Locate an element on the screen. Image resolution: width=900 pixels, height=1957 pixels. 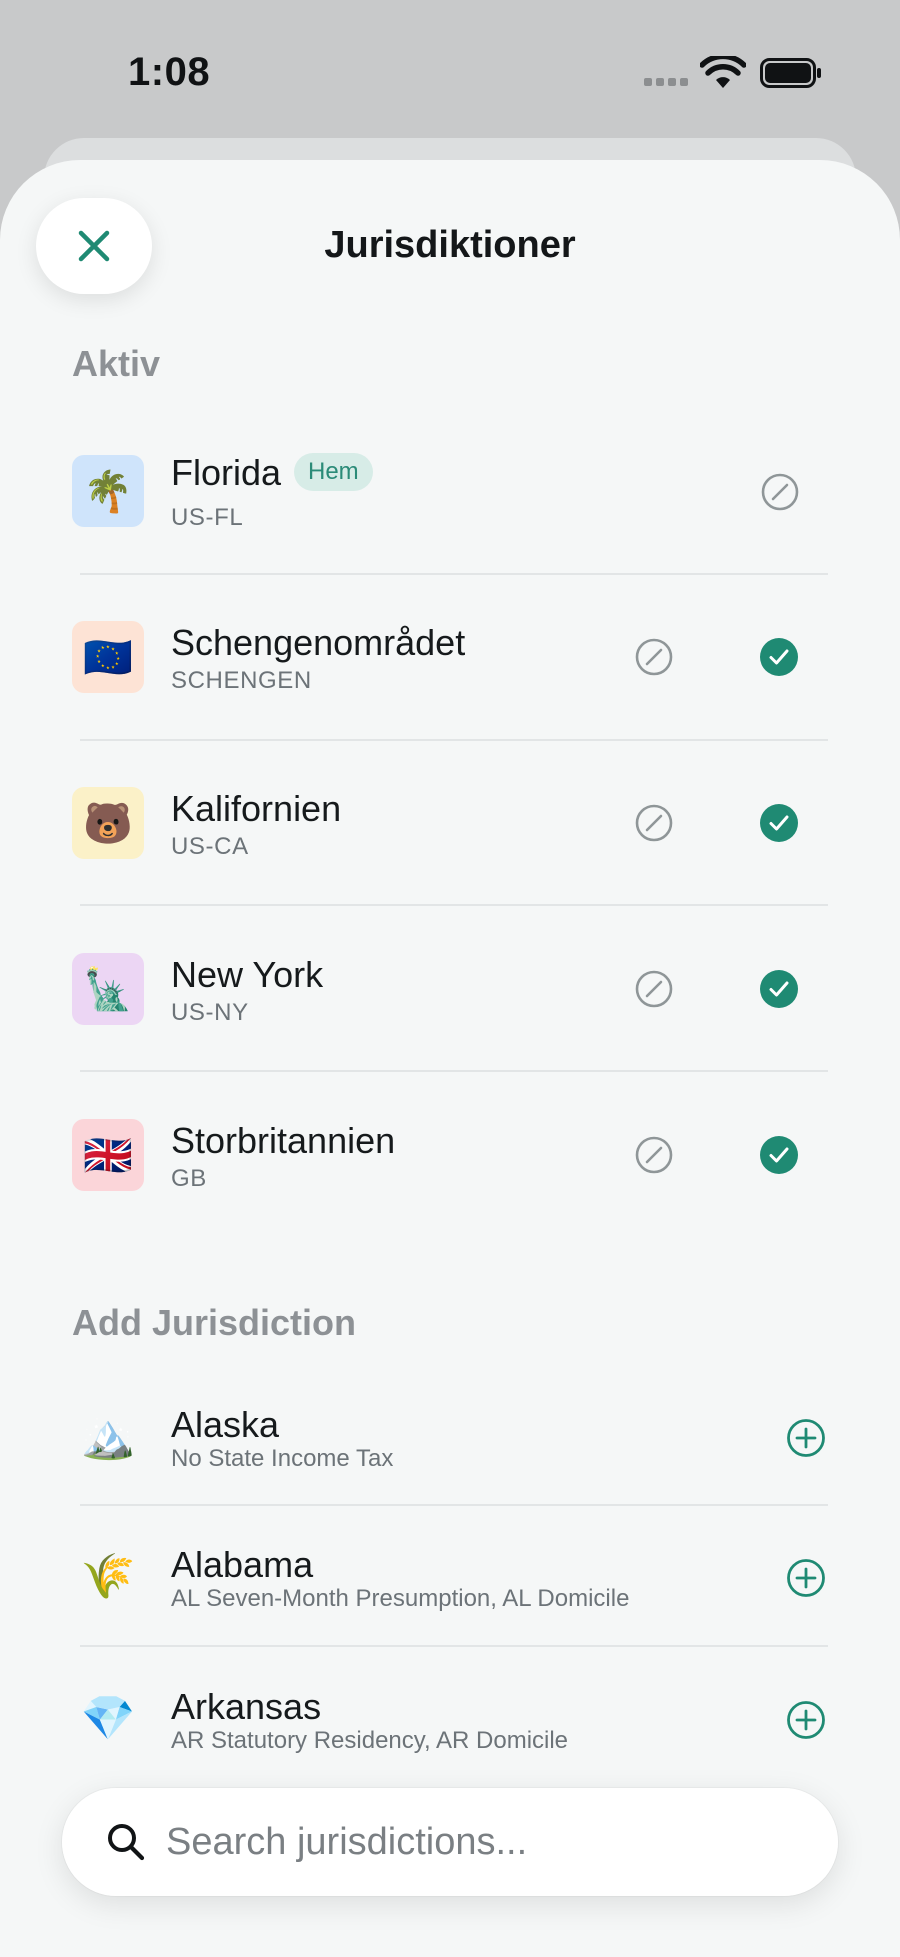
jurisdiction-name: Arkansas is located at coordinates (246, 1707).